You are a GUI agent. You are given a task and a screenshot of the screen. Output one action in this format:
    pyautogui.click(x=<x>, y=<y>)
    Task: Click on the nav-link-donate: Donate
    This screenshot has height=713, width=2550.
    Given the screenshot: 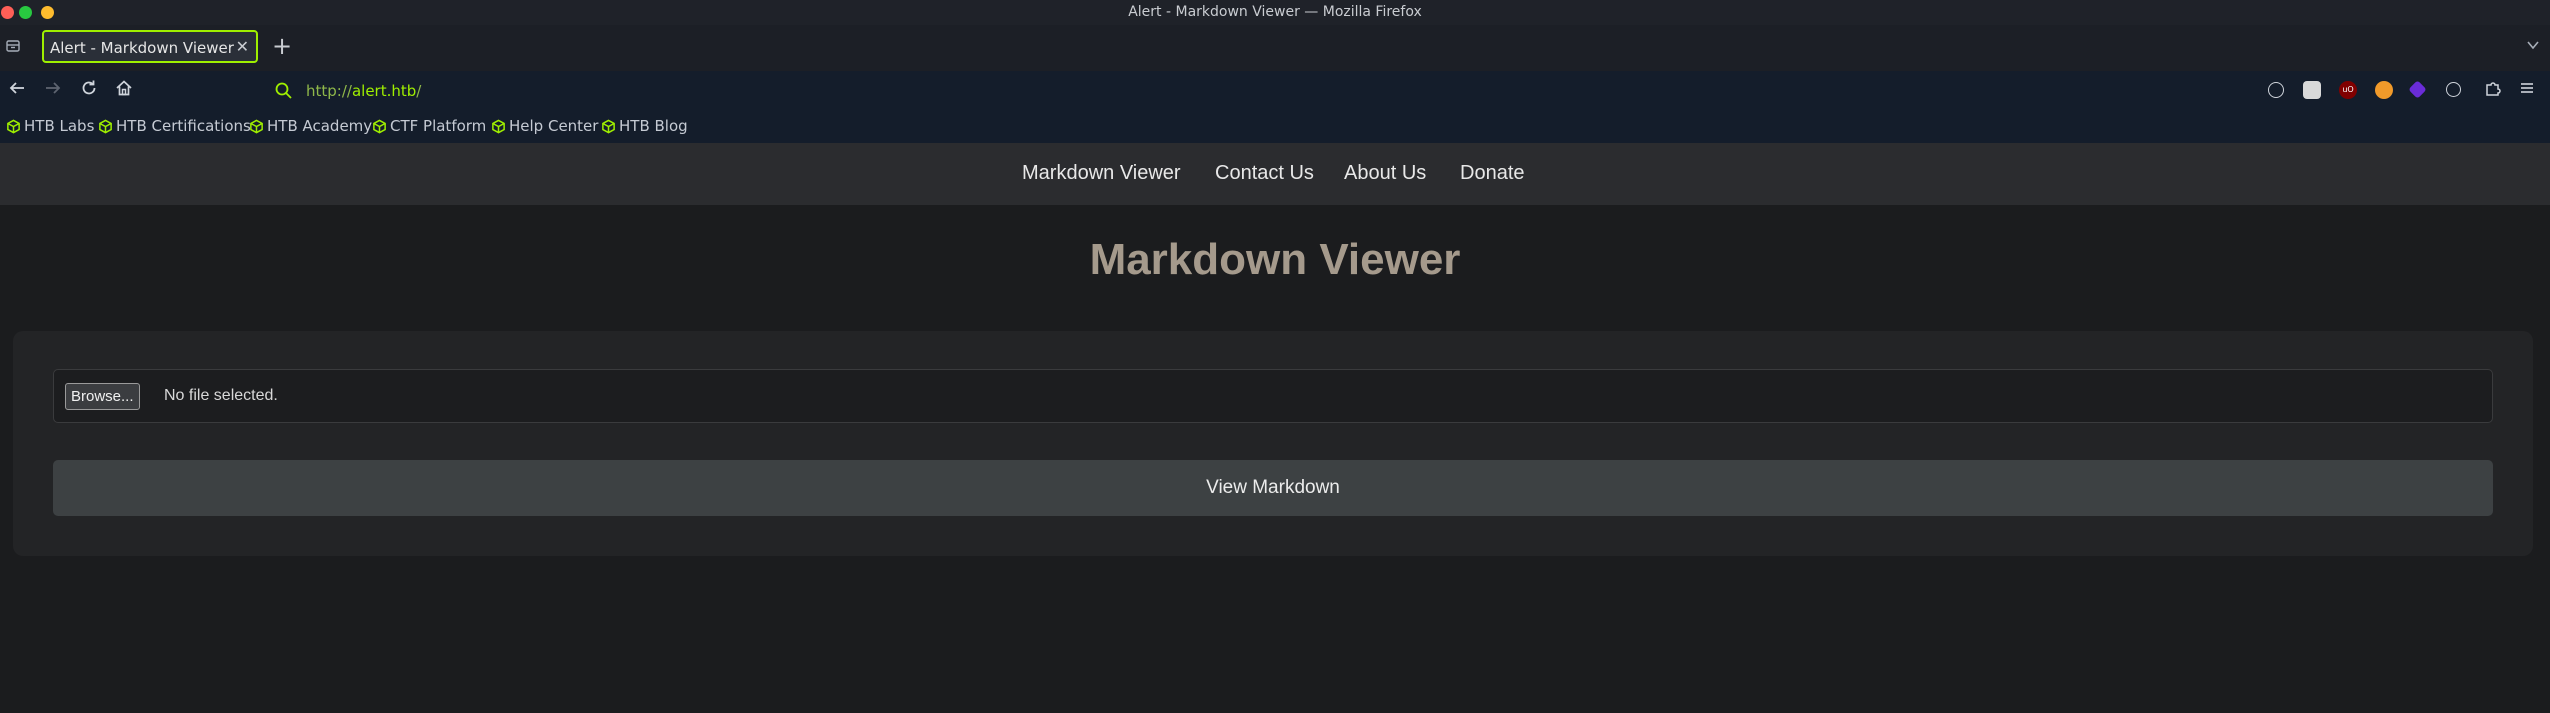 What is the action you would take?
    pyautogui.click(x=1492, y=173)
    